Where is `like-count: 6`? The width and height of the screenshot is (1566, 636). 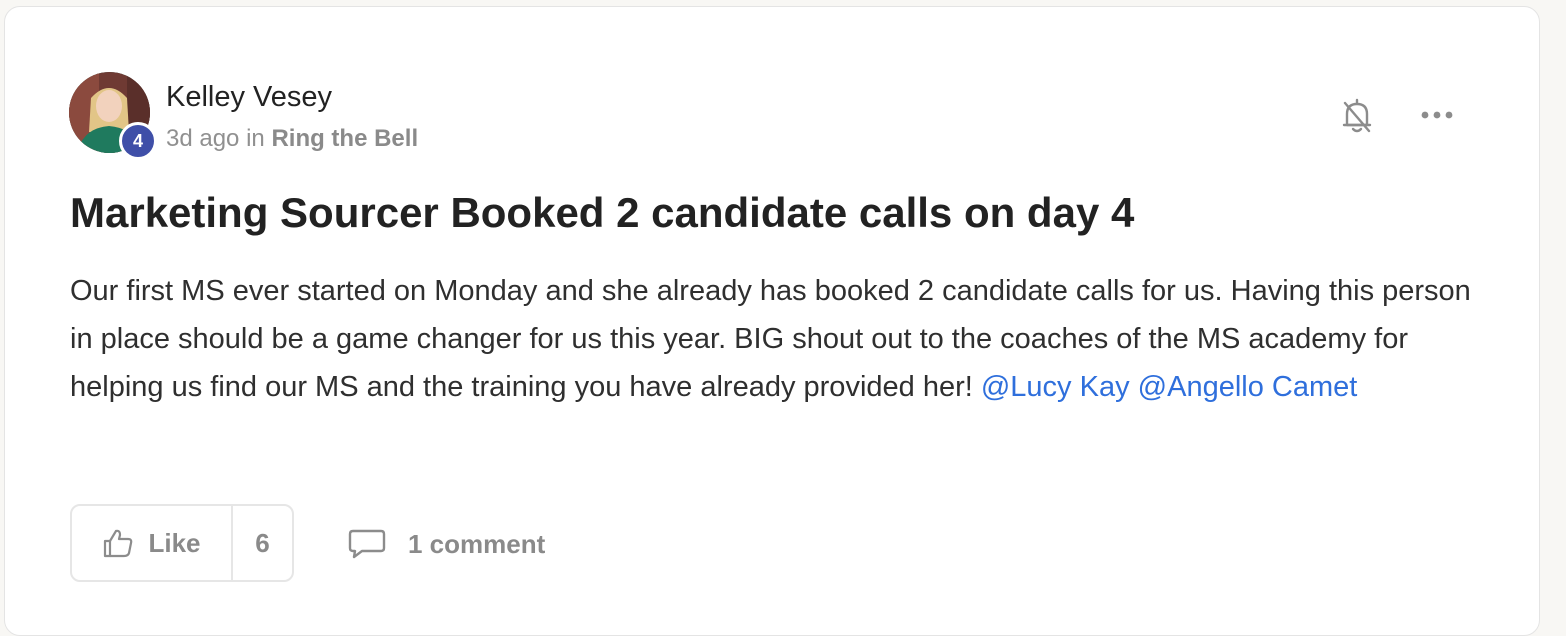 like-count: 6 is located at coordinates (262, 543).